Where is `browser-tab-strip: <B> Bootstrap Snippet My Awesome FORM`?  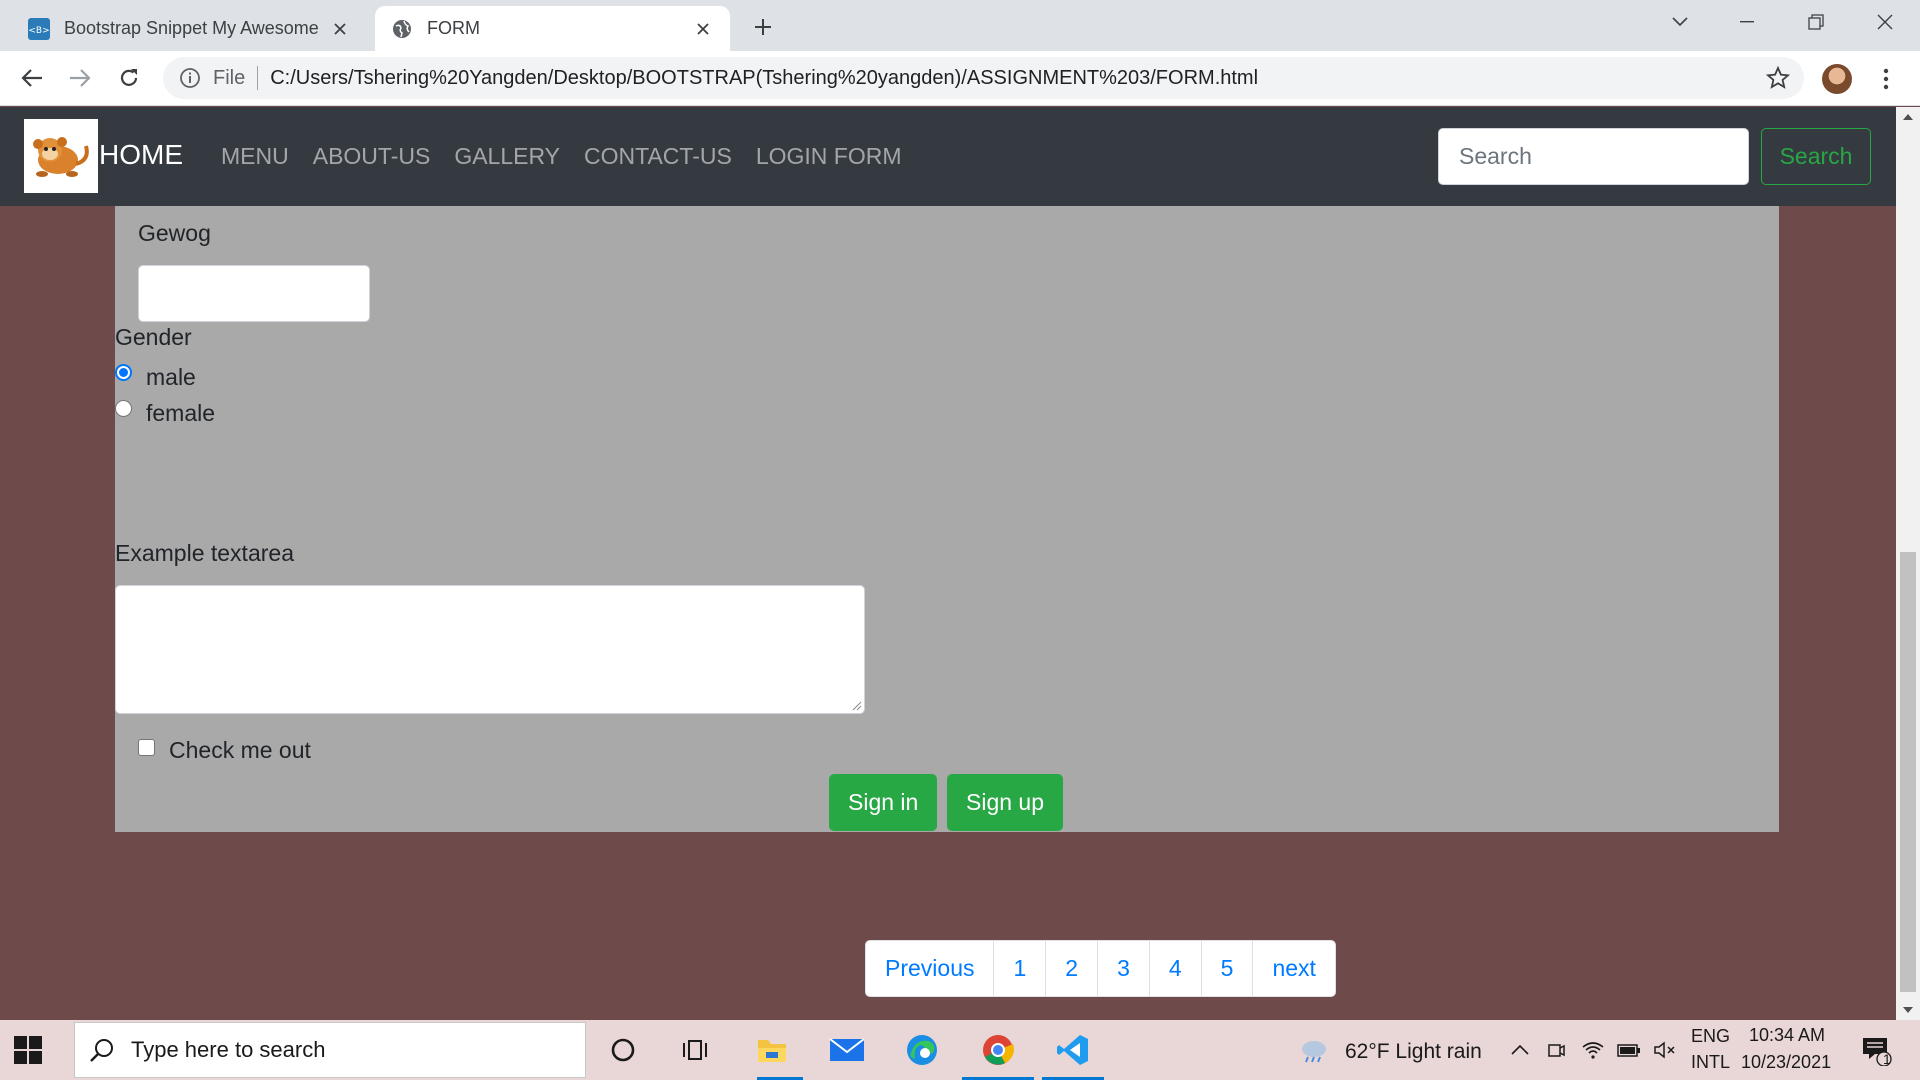
browser-tab-strip: <B> Bootstrap Snippet My Awesome FORM is located at coordinates (960, 25).